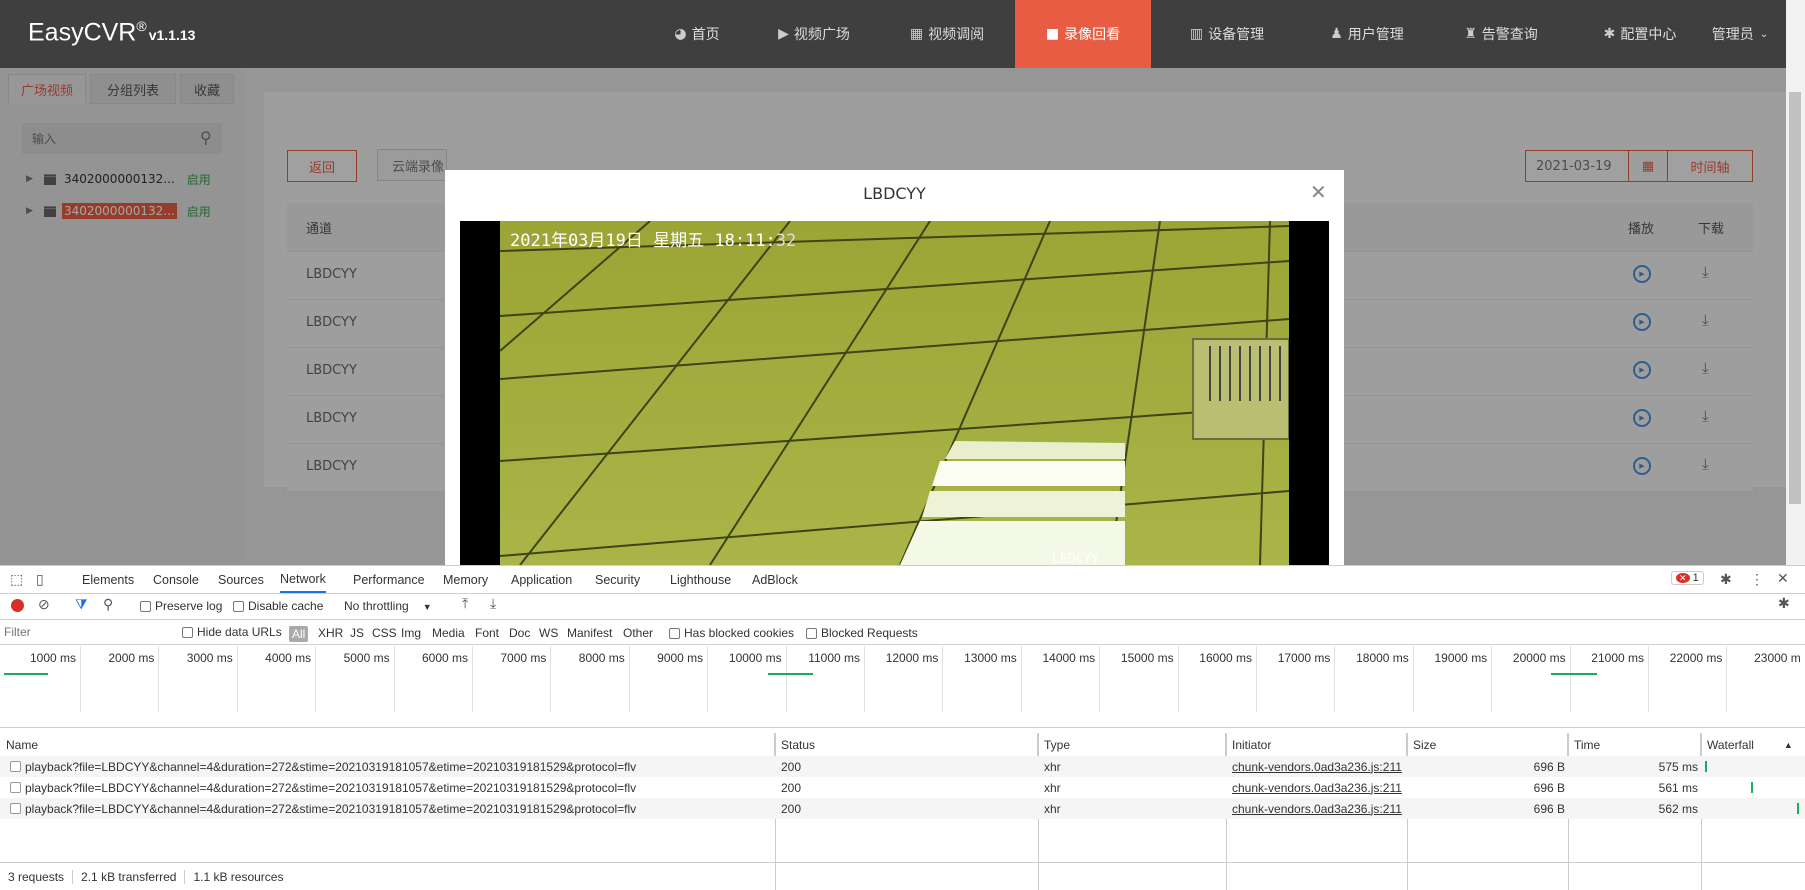 This screenshot has height=890, width=1805. Describe the element at coordinates (1147, 658) in the screenshot. I see `timeline-tick-label: 15000 ms` at that location.